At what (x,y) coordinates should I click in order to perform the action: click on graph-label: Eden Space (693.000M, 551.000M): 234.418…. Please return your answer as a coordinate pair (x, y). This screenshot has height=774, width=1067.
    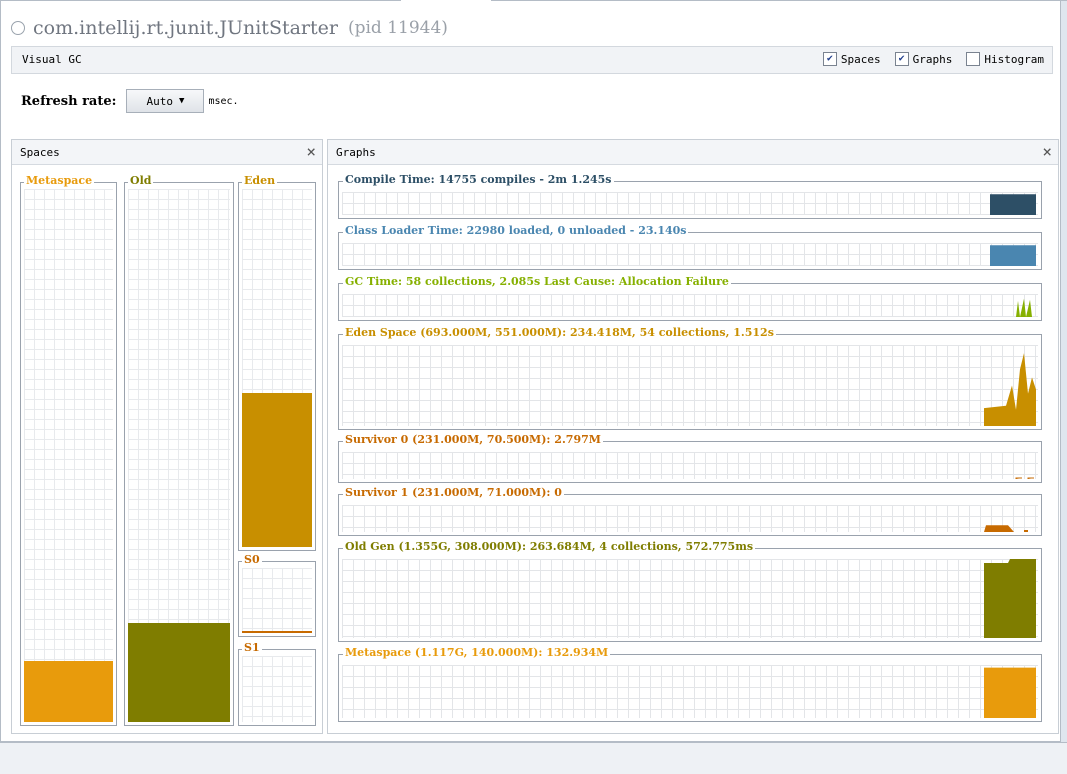
    Looking at the image, I should click on (559, 332).